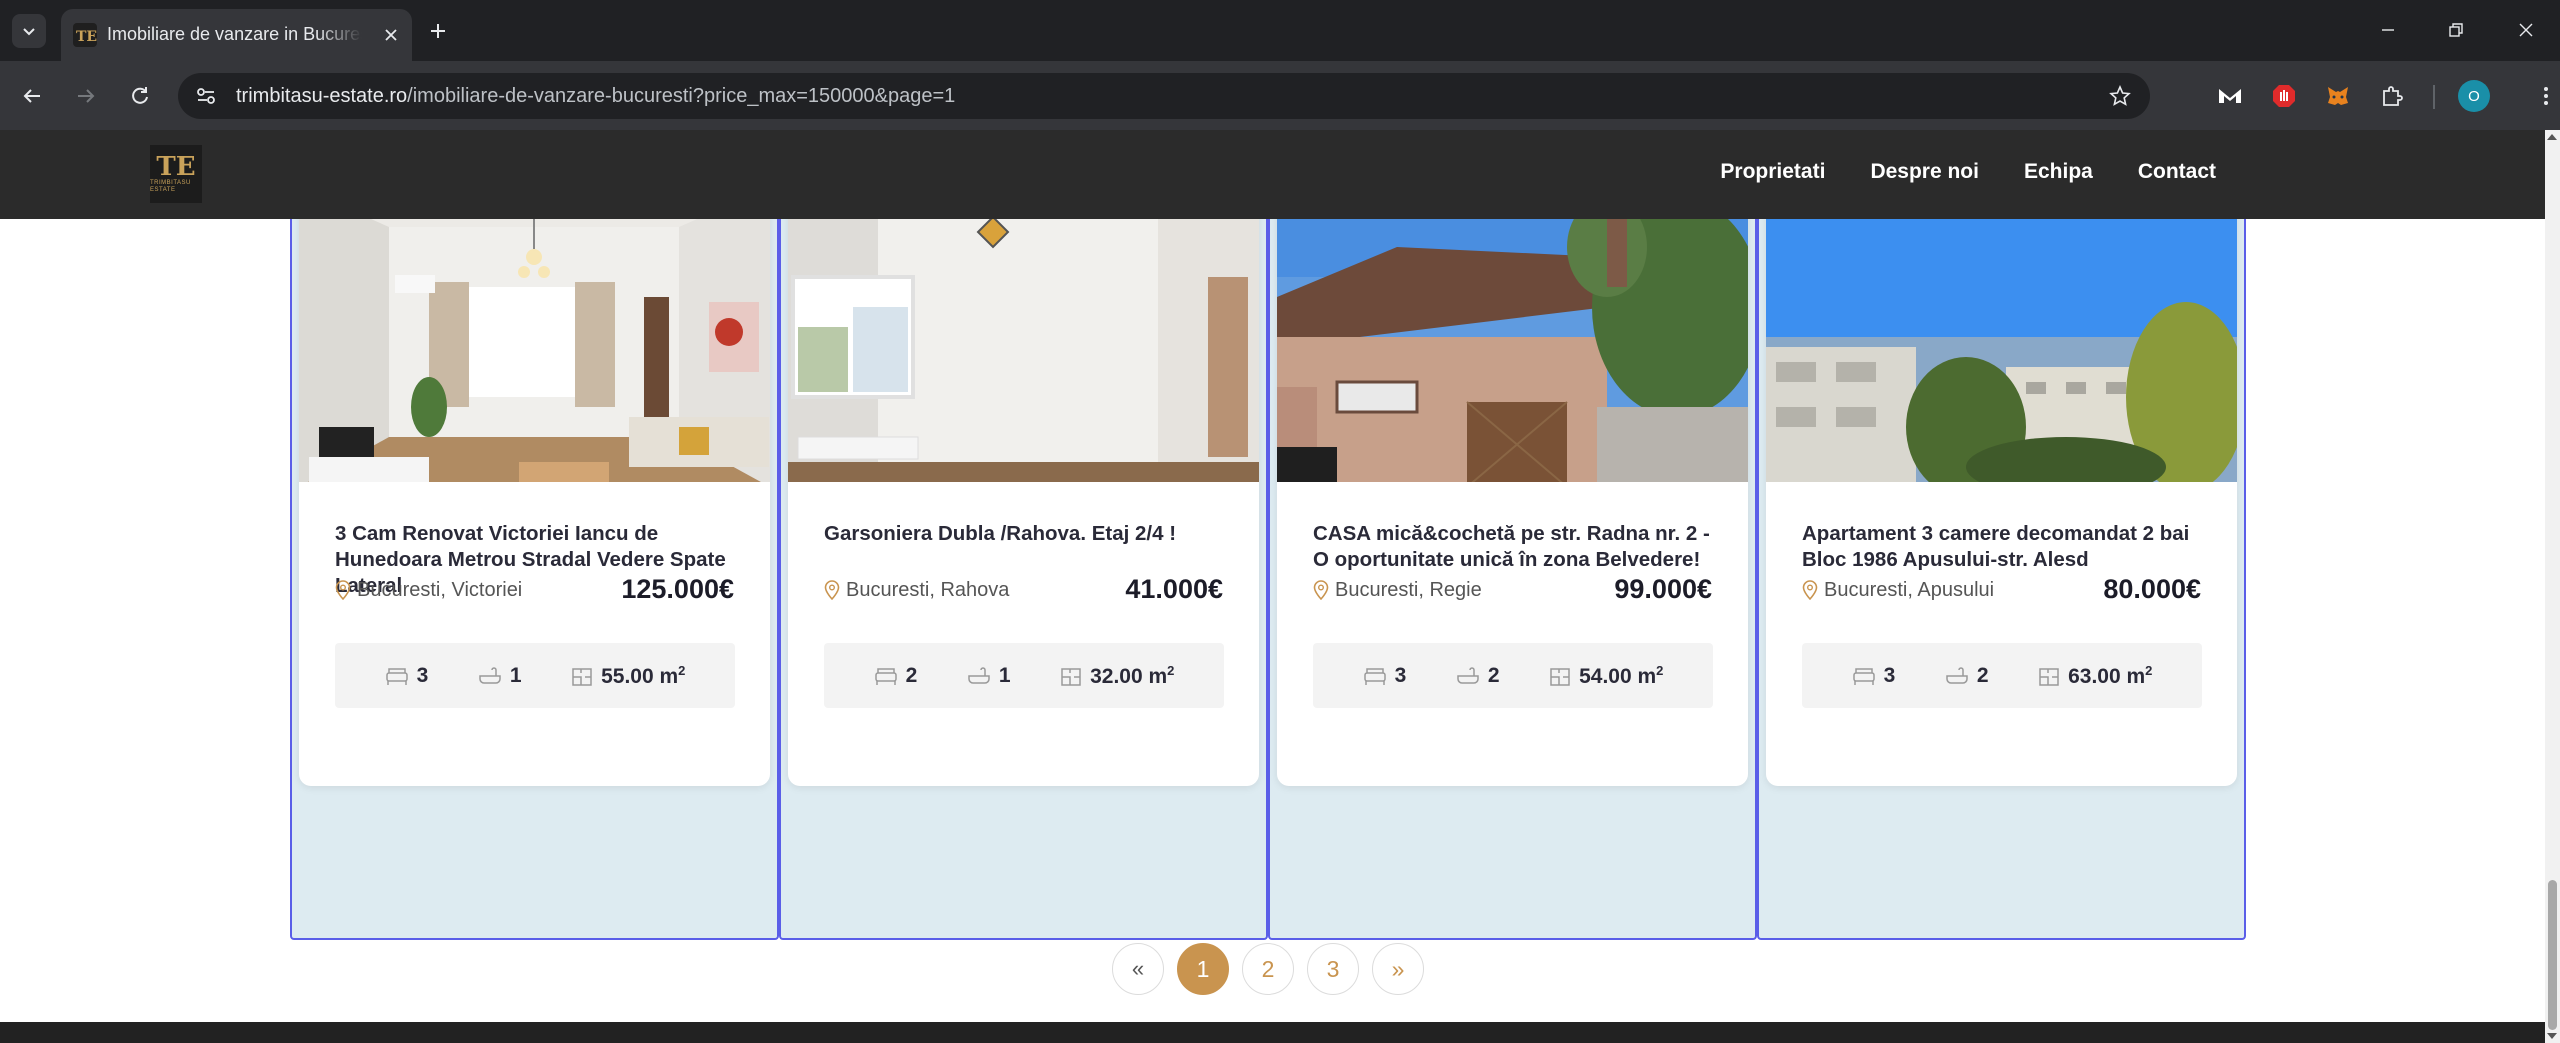 This screenshot has height=1043, width=2560. I want to click on nav-contact: Contact, so click(2177, 172).